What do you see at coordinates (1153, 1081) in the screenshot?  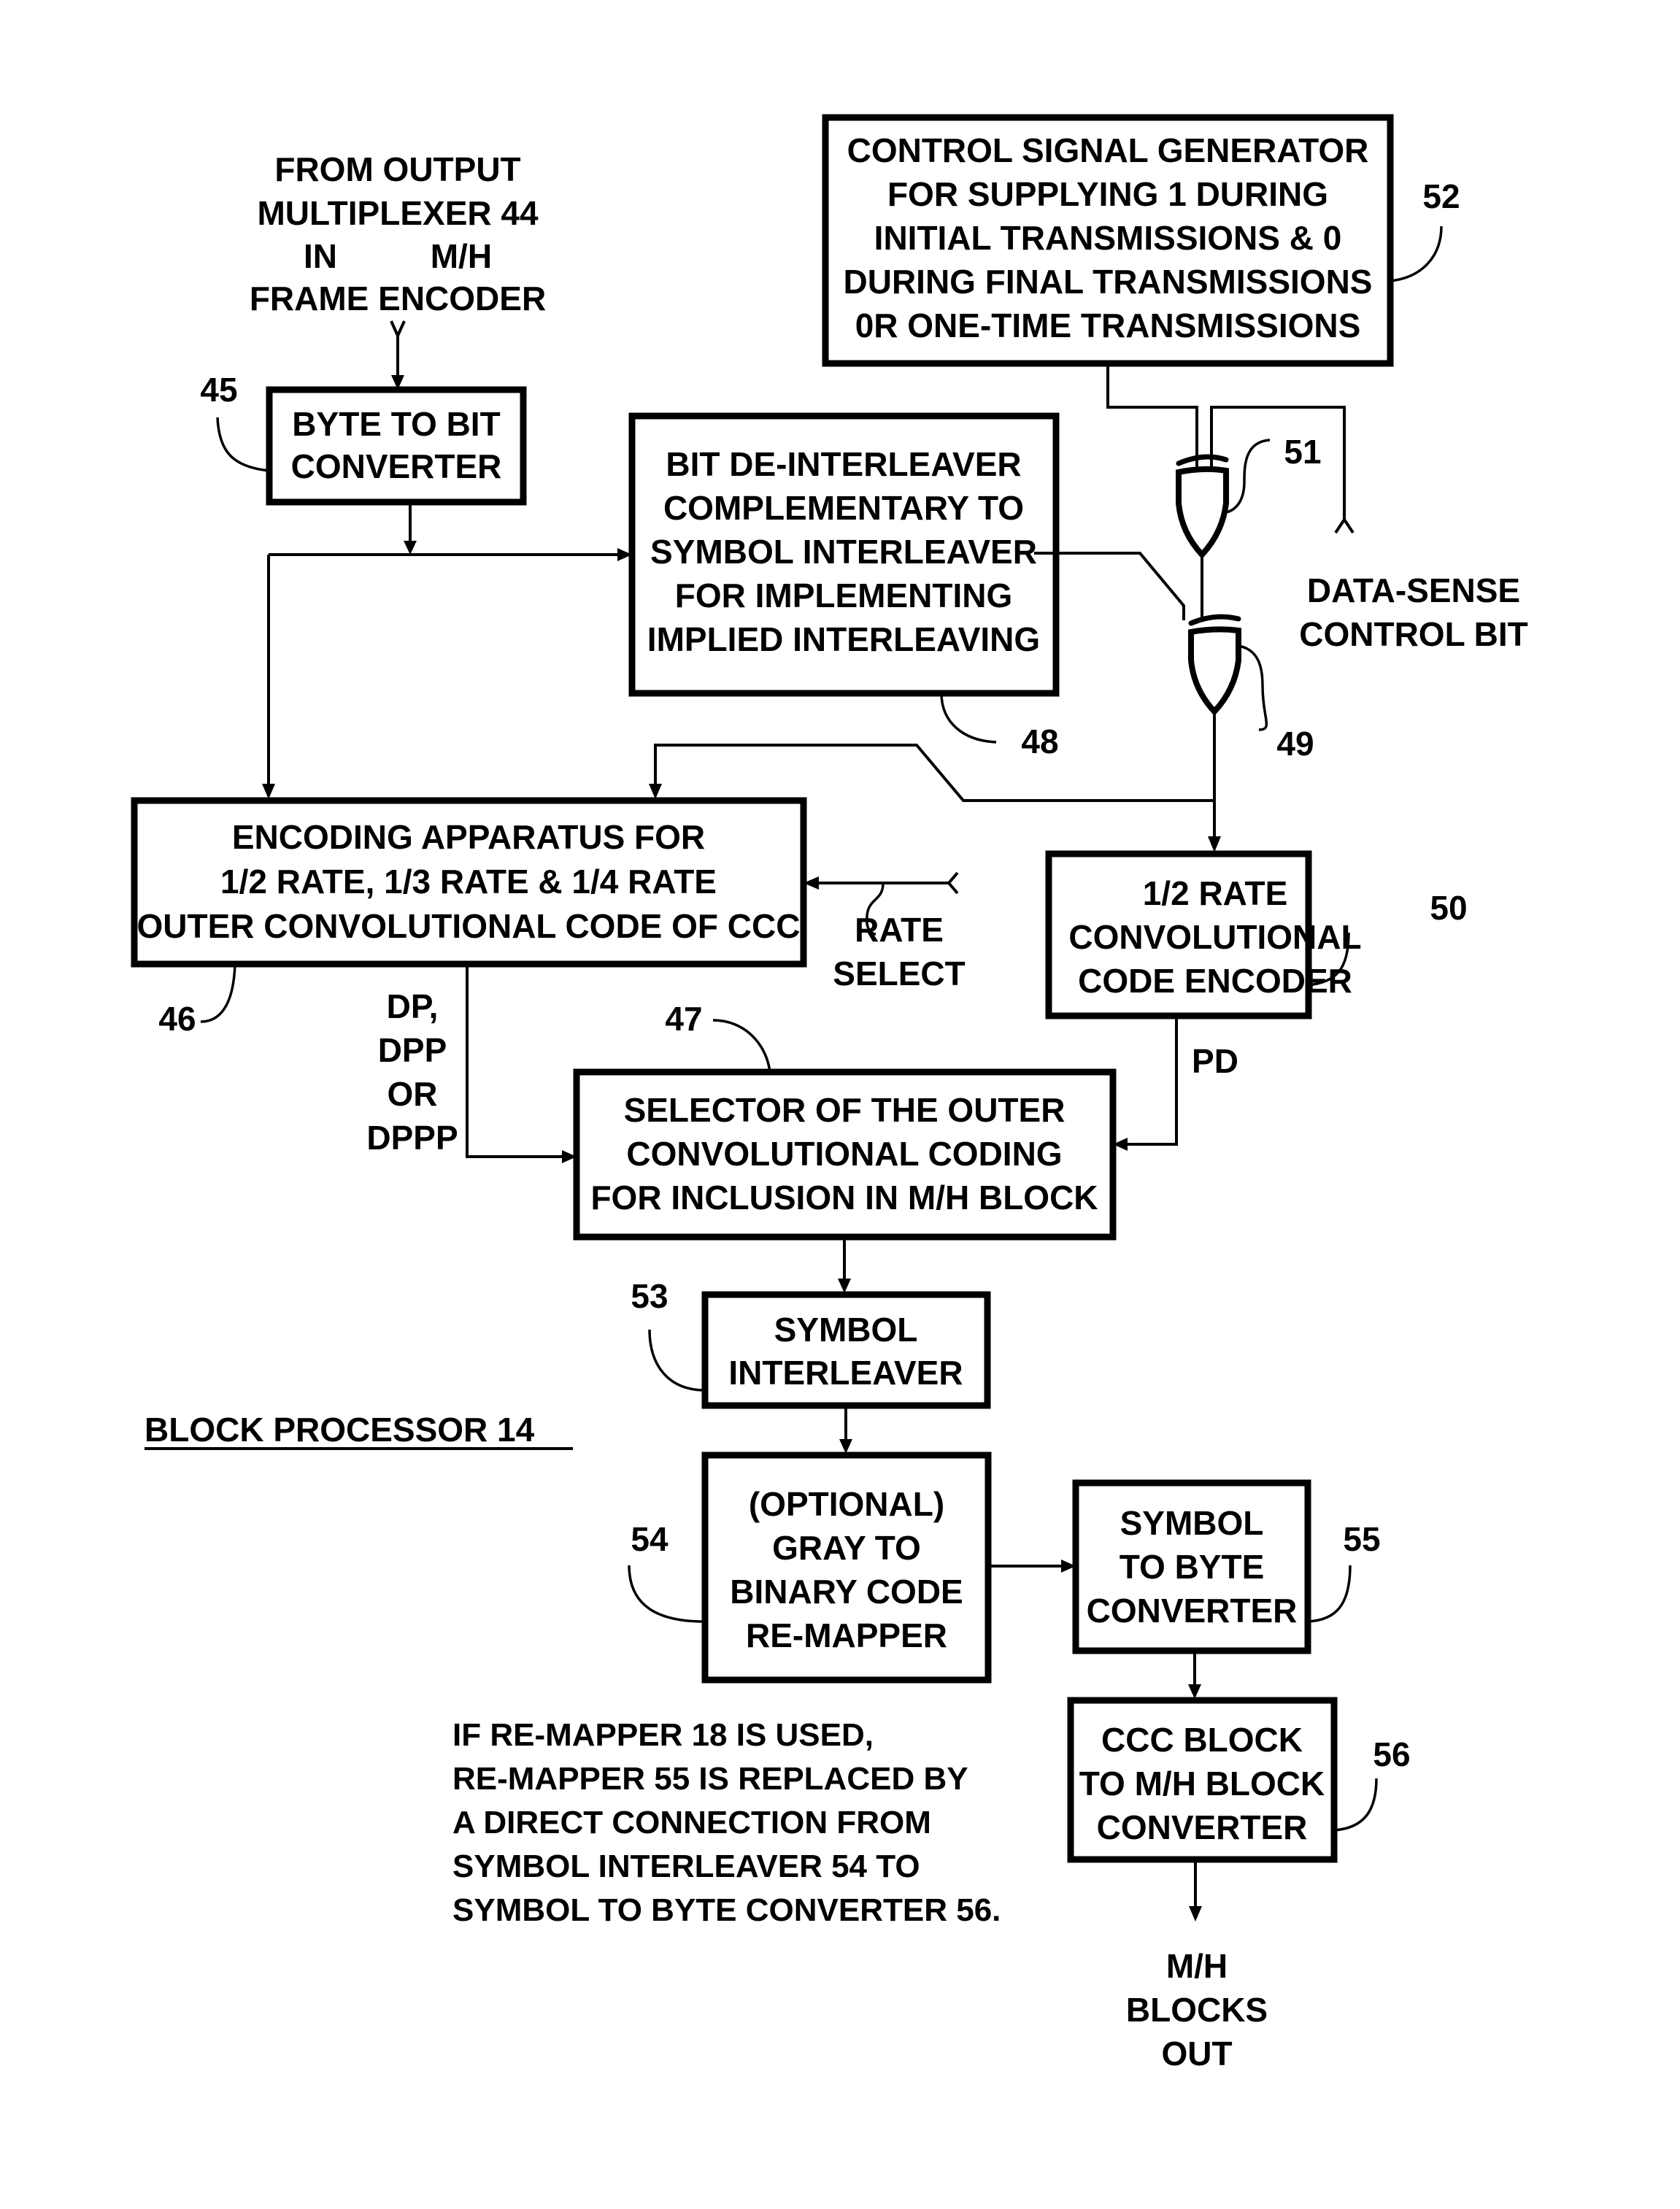 I see `pd-wire` at bounding box center [1153, 1081].